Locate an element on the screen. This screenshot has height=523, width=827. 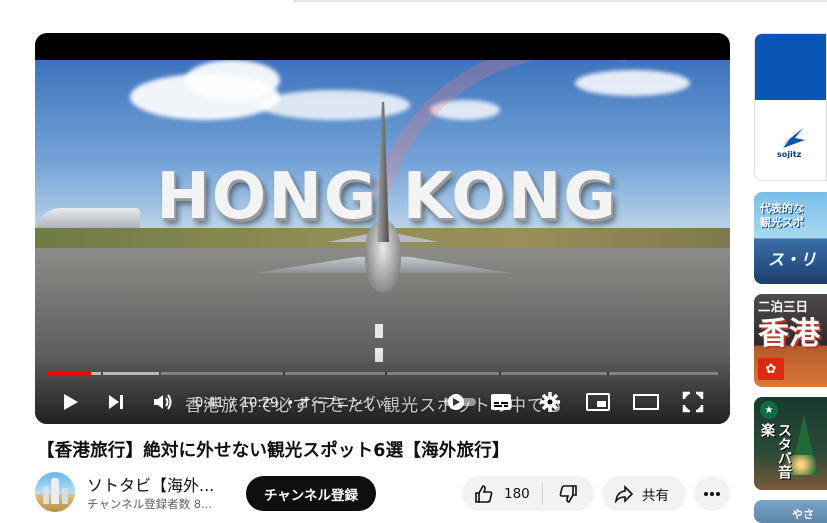
thumbnail-text: やさ is located at coordinates (803, 514).